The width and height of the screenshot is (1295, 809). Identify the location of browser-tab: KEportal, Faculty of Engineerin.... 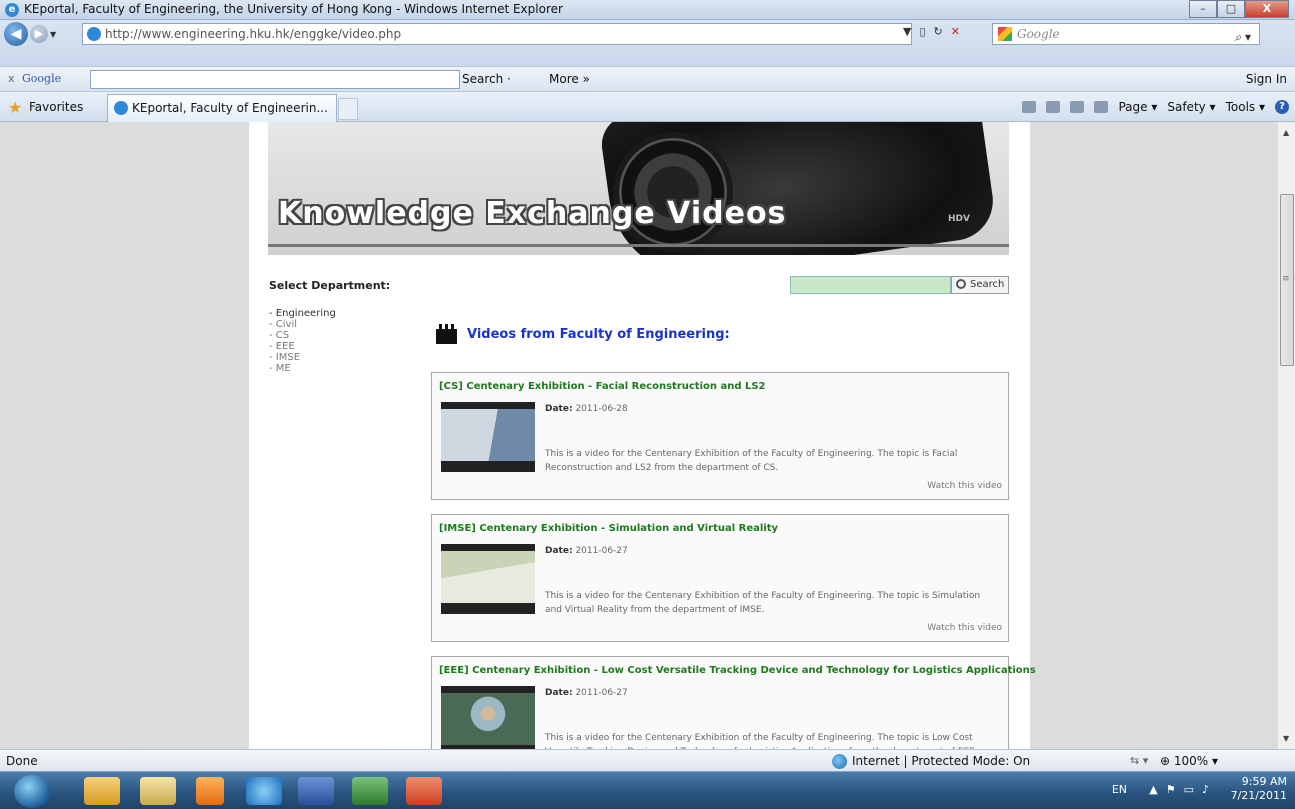
(222, 108).